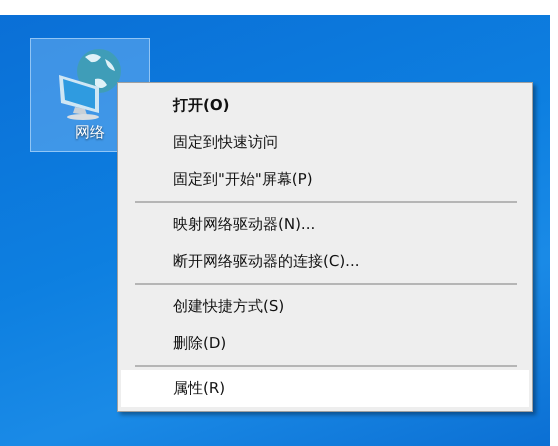 This screenshot has width=558, height=446. Describe the element at coordinates (325, 388) in the screenshot. I see `menu-item: 属性(R)` at that location.